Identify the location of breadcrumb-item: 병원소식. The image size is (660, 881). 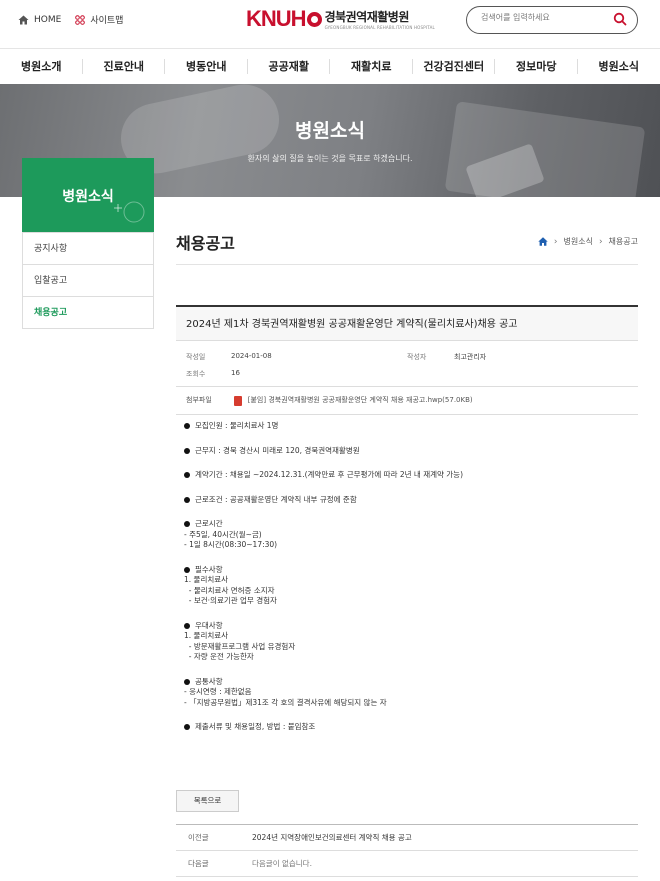
(577, 241).